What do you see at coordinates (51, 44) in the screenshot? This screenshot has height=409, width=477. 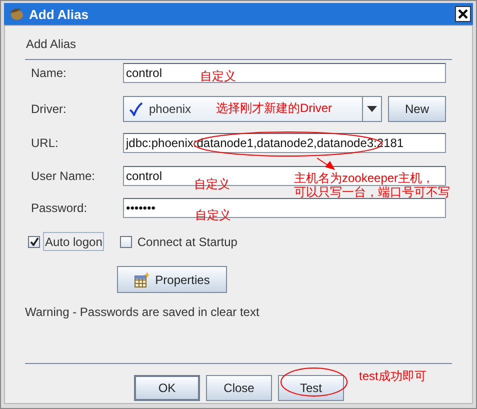 I see `section-heading: Add Alias` at bounding box center [51, 44].